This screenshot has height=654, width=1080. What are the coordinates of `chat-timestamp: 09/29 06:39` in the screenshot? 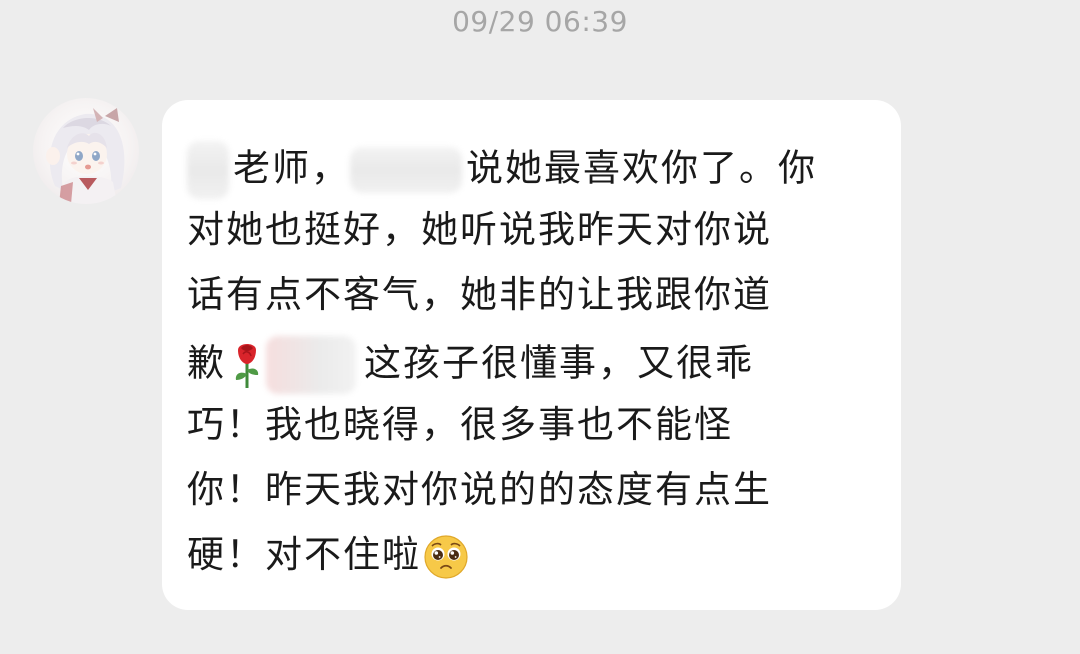 It's located at (540, 21).